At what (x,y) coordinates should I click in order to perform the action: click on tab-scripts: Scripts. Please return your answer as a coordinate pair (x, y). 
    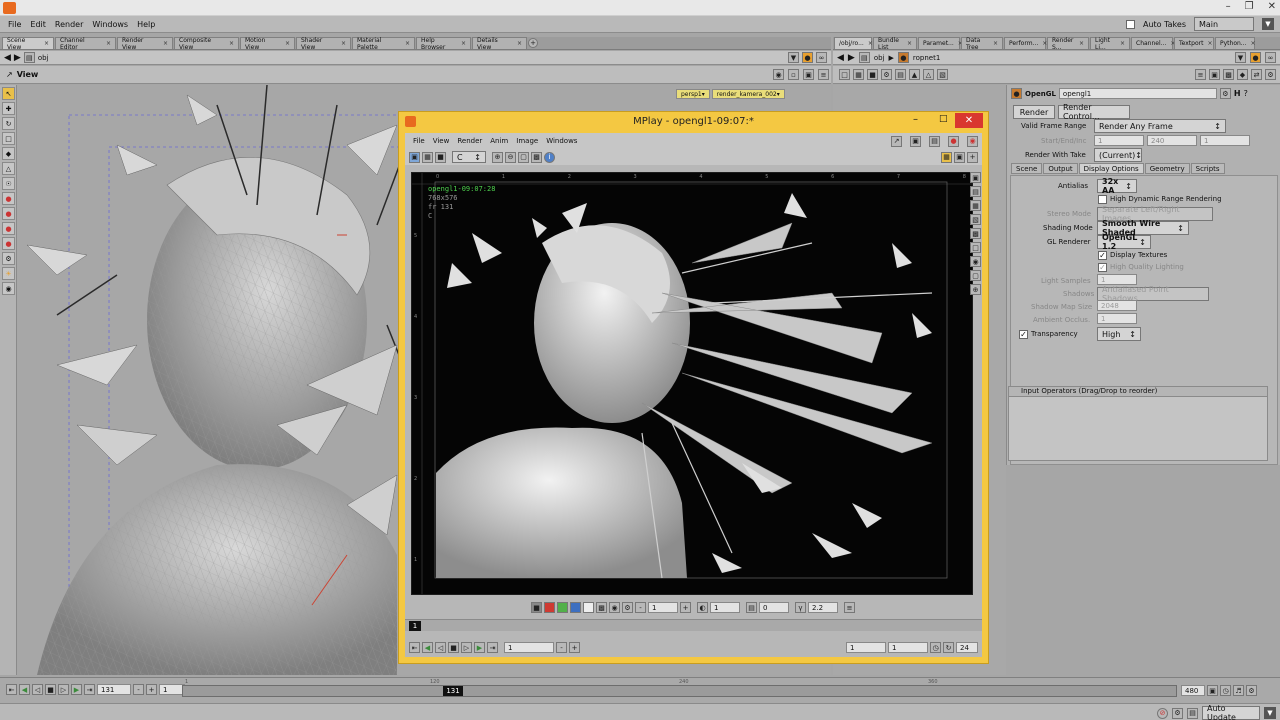
    Looking at the image, I should click on (1207, 168).